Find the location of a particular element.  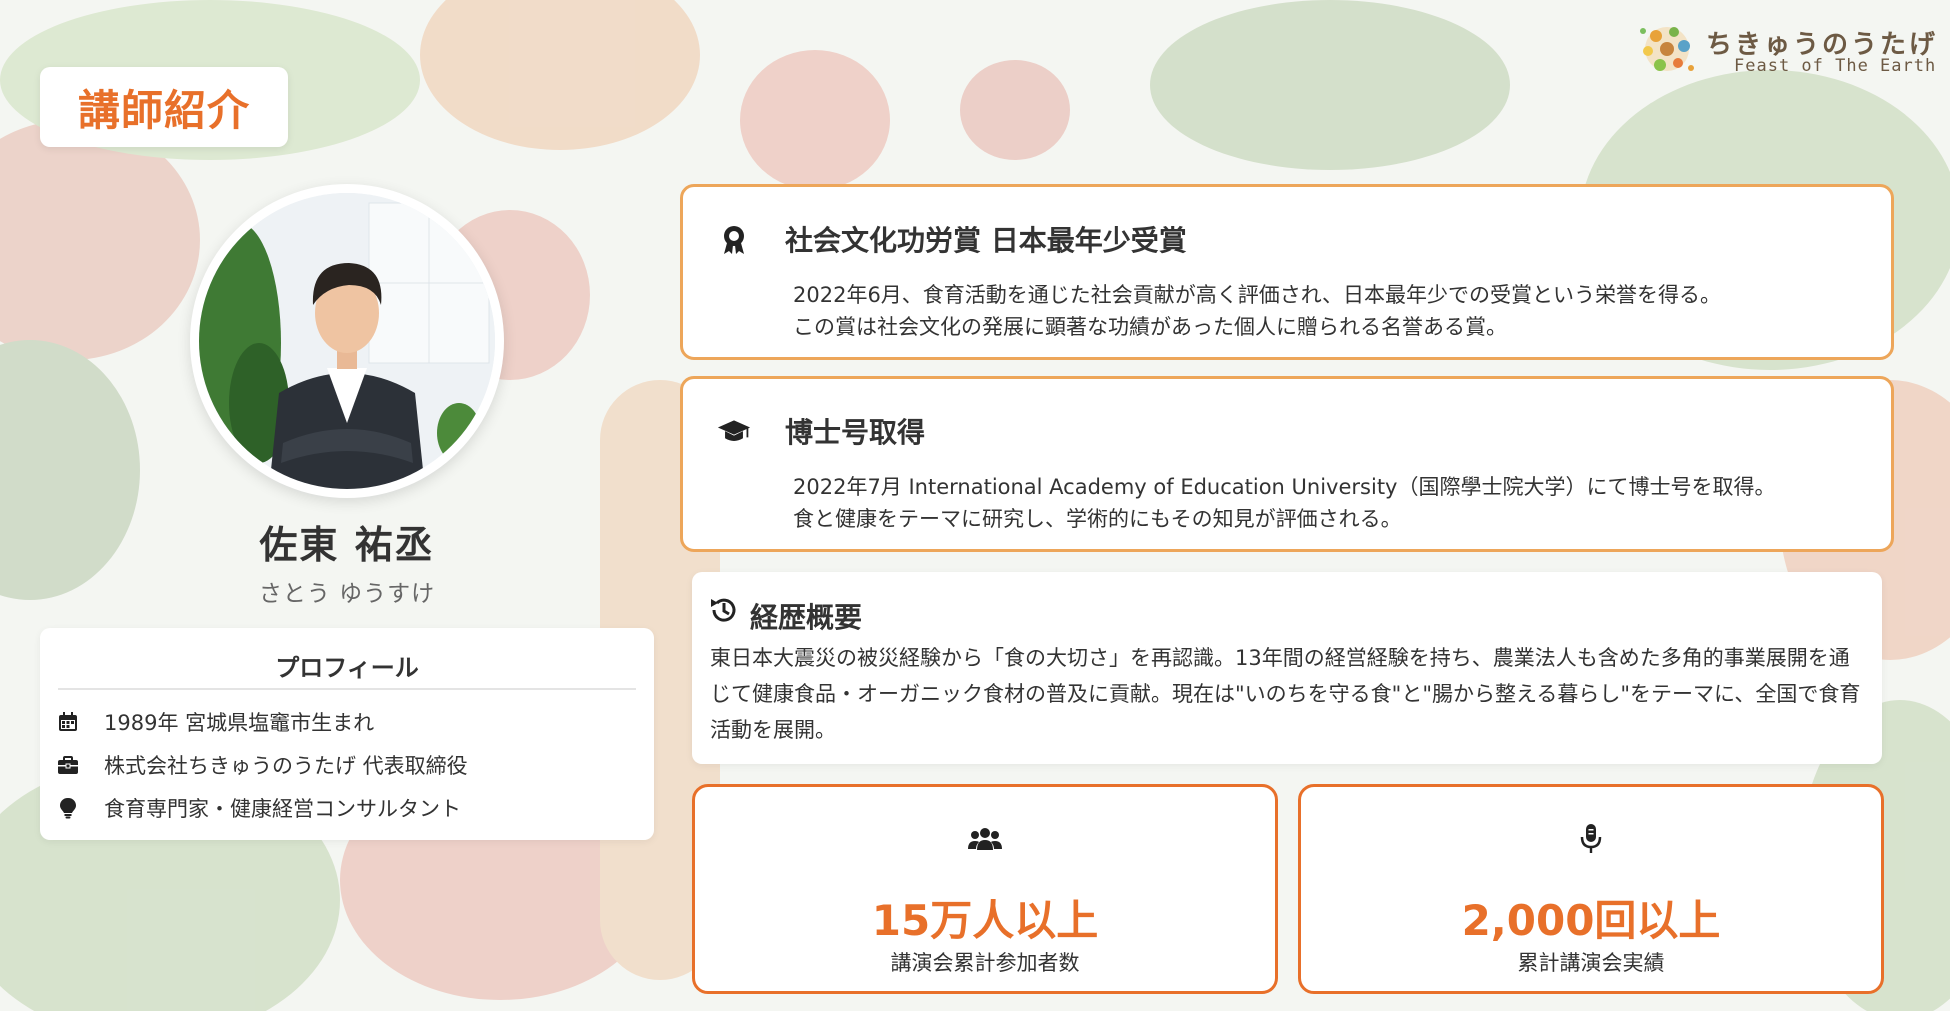

brand-subtitle: Feast of The Earth is located at coordinates (1835, 66).